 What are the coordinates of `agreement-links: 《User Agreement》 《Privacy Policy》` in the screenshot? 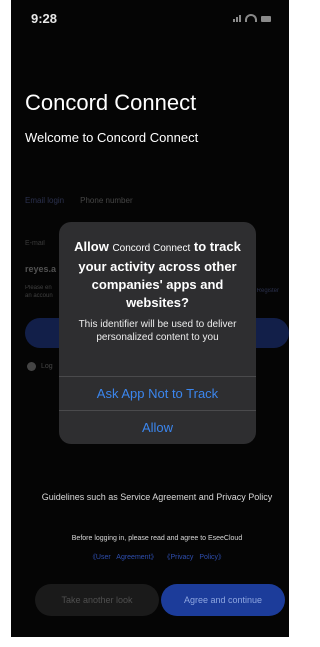 It's located at (157, 557).